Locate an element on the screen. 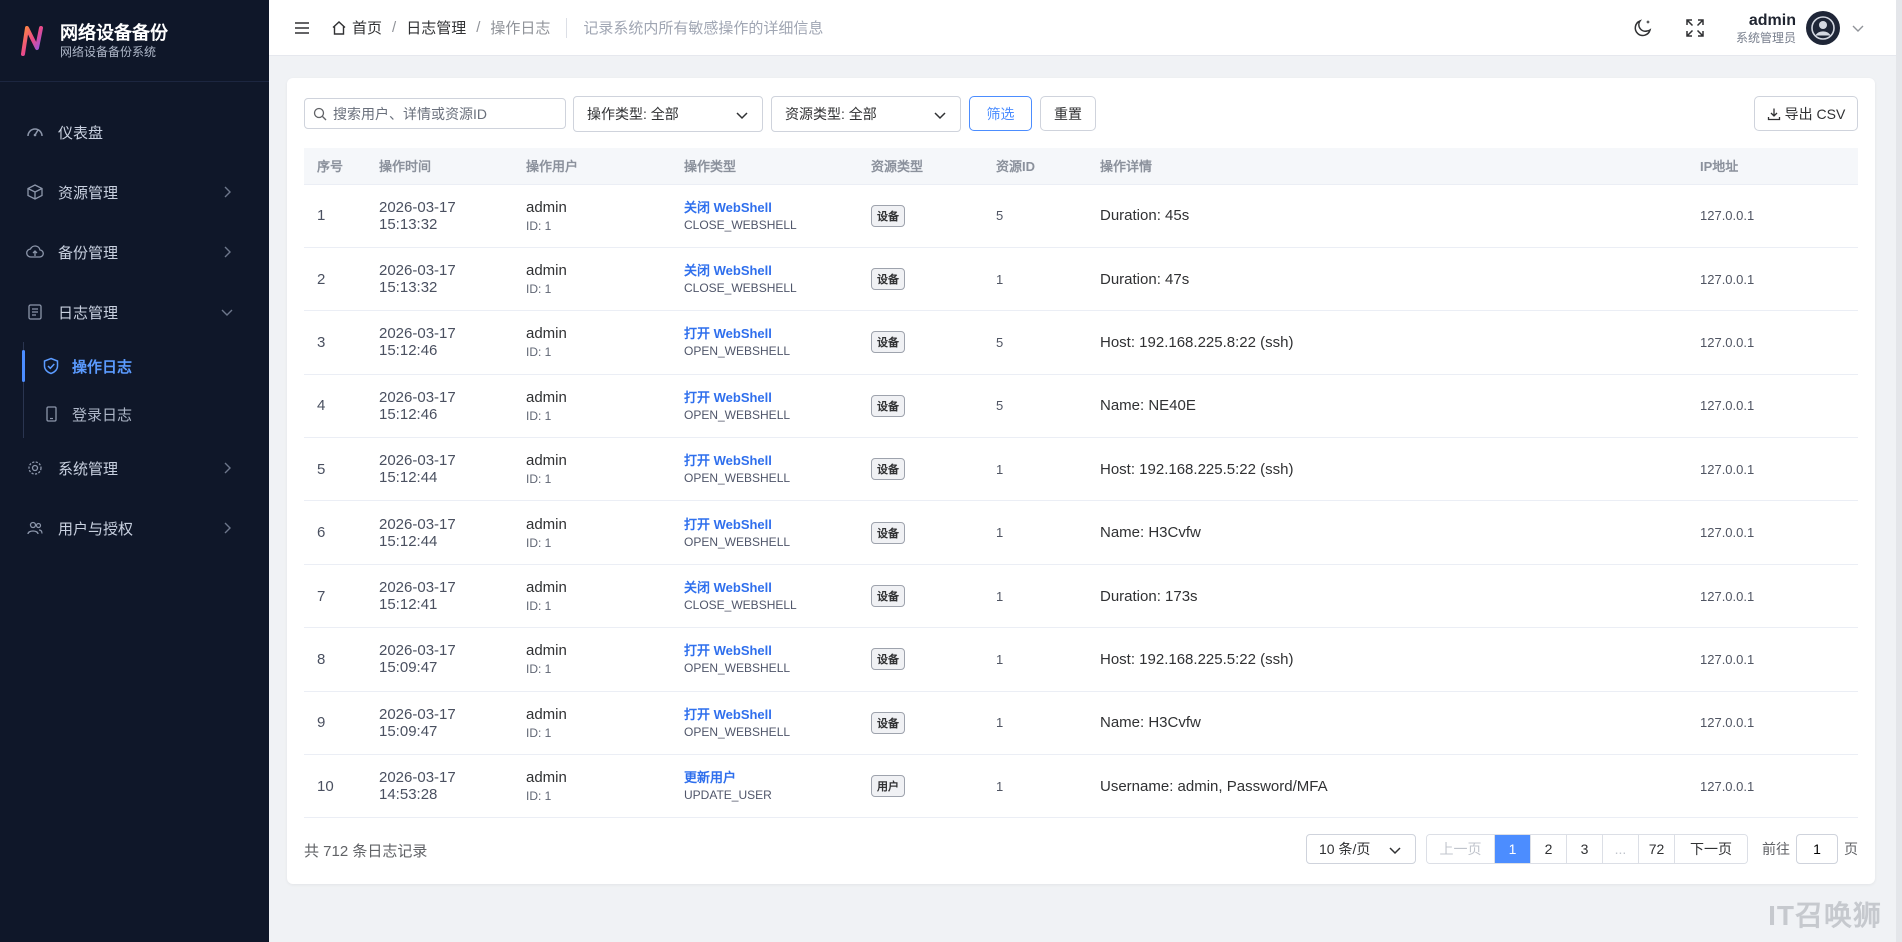 Image resolution: width=1902 pixels, height=942 pixels. breadcrumb-home: 首页 is located at coordinates (367, 27).